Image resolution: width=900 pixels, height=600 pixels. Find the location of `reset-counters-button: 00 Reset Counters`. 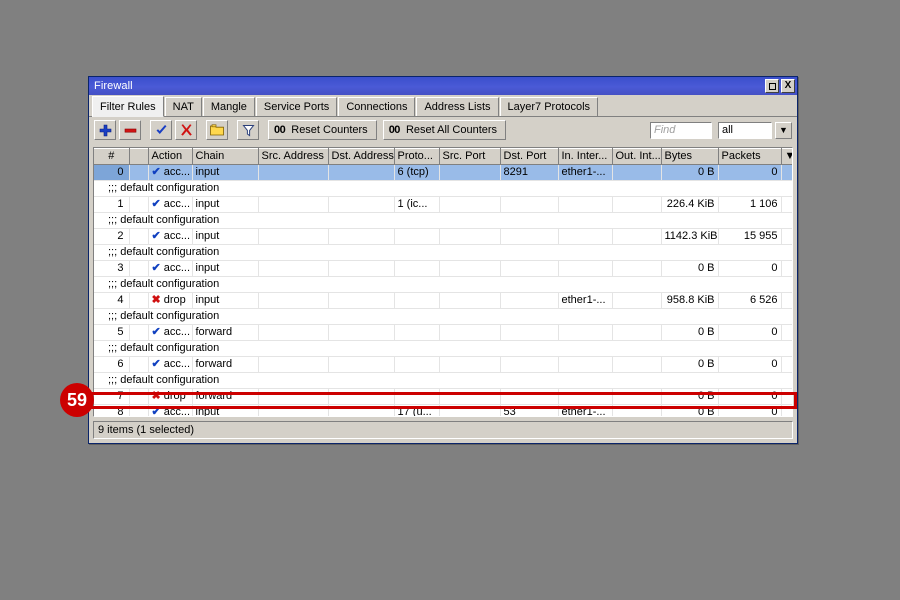

reset-counters-button: 00 Reset Counters is located at coordinates (322, 130).